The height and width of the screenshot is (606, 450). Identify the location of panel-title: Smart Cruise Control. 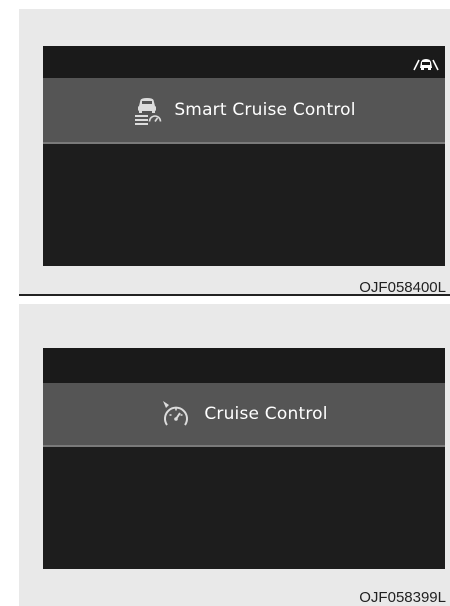
(265, 110).